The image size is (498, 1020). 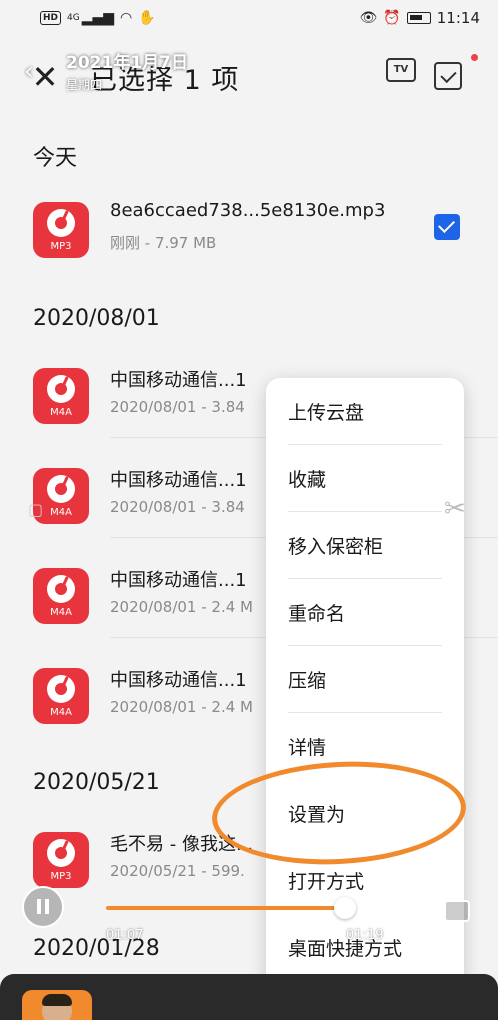 I want to click on progress-thumb, so click(x=344, y=908).